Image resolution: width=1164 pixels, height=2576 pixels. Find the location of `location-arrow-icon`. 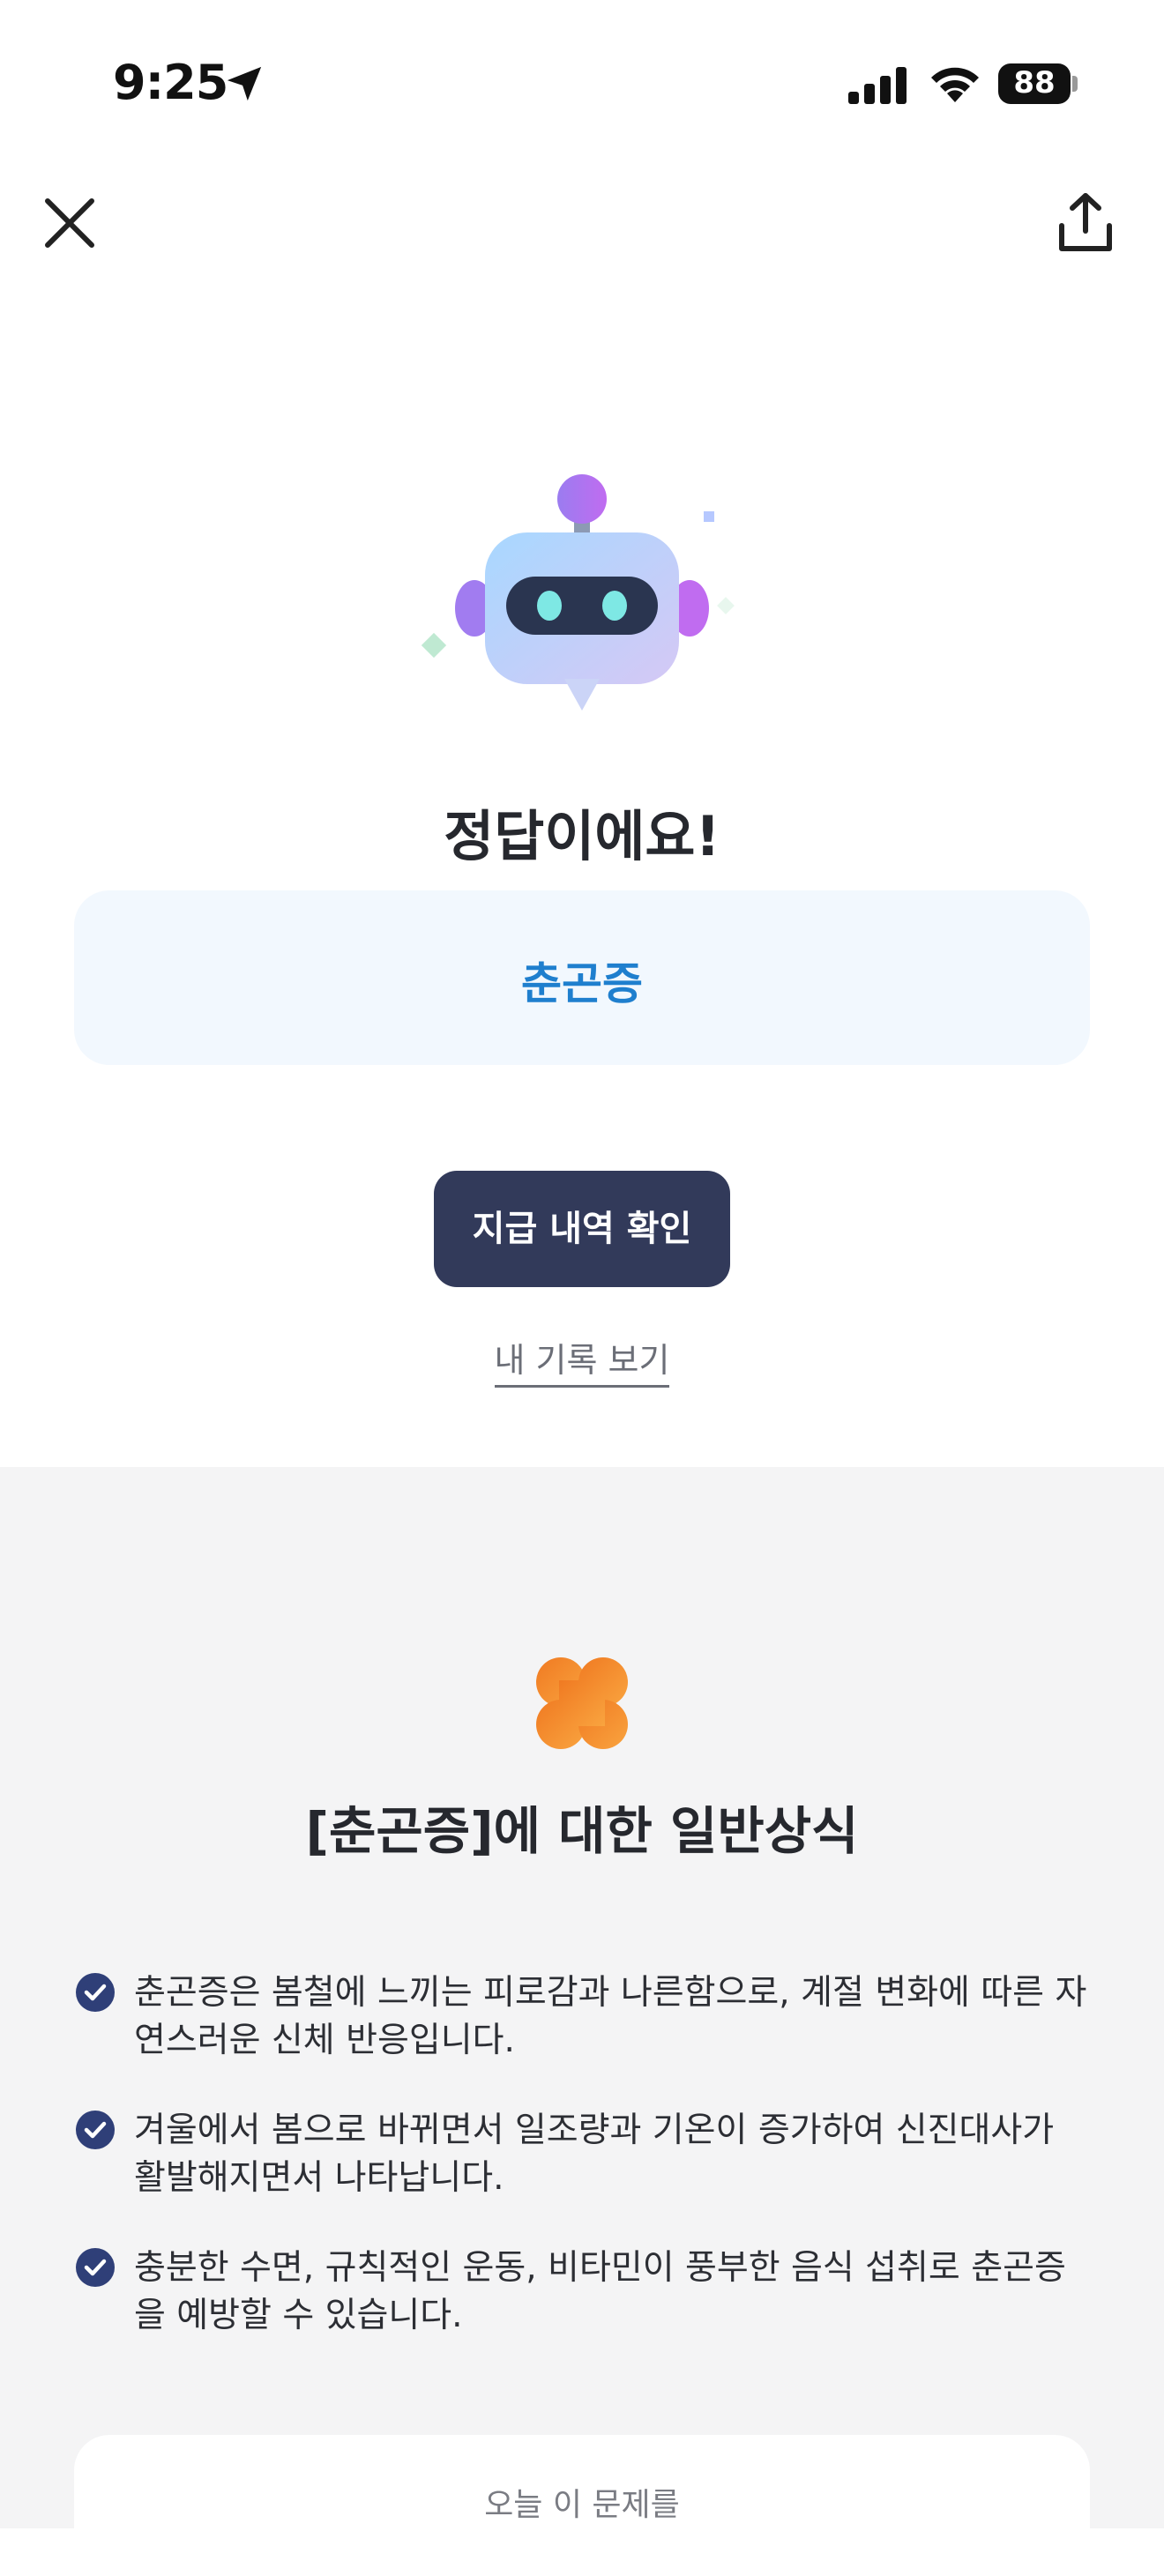

location-arrow-icon is located at coordinates (244, 83).